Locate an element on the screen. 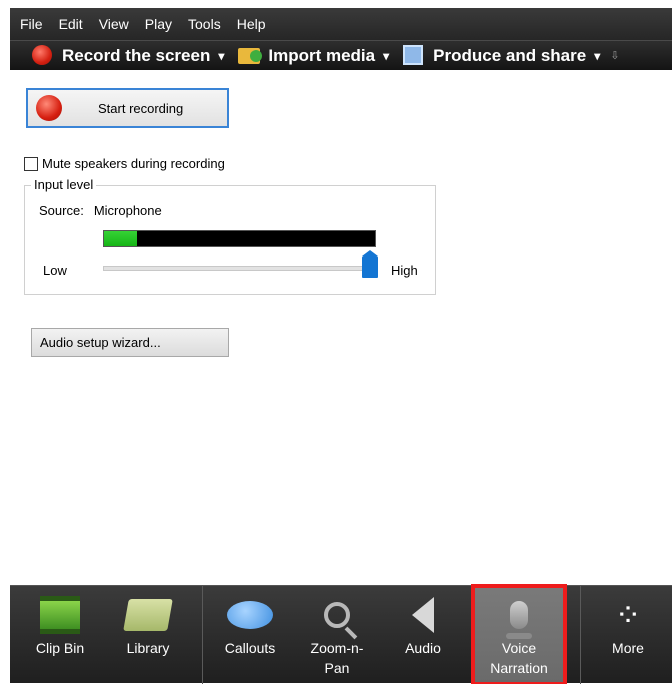 The height and width of the screenshot is (684, 672). tab-audio: Audio is located at coordinates (423, 635).